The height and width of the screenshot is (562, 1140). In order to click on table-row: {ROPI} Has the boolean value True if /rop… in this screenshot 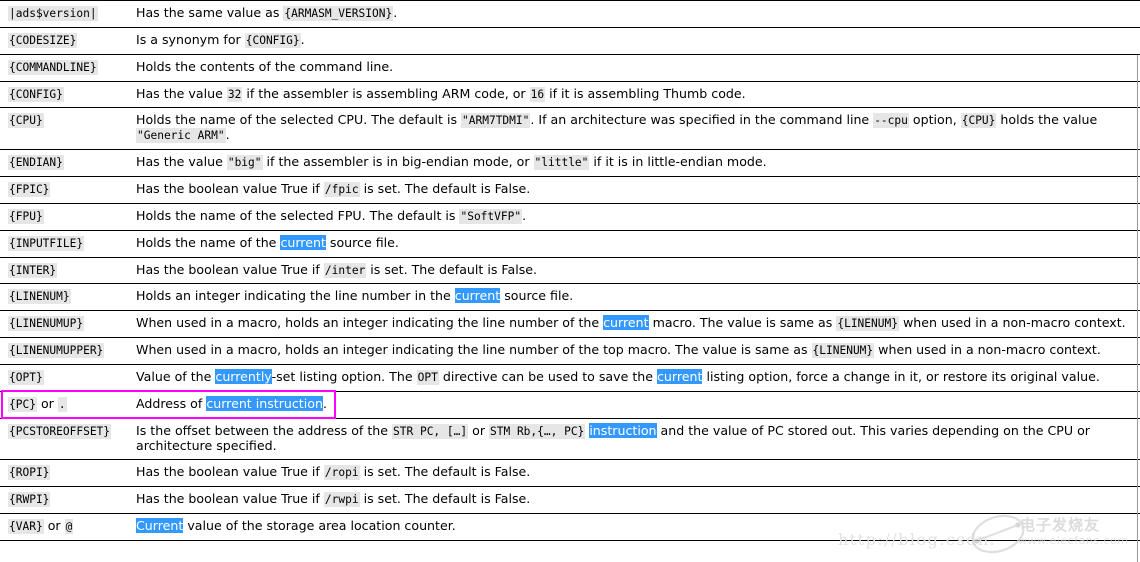, I will do `click(570, 473)`.